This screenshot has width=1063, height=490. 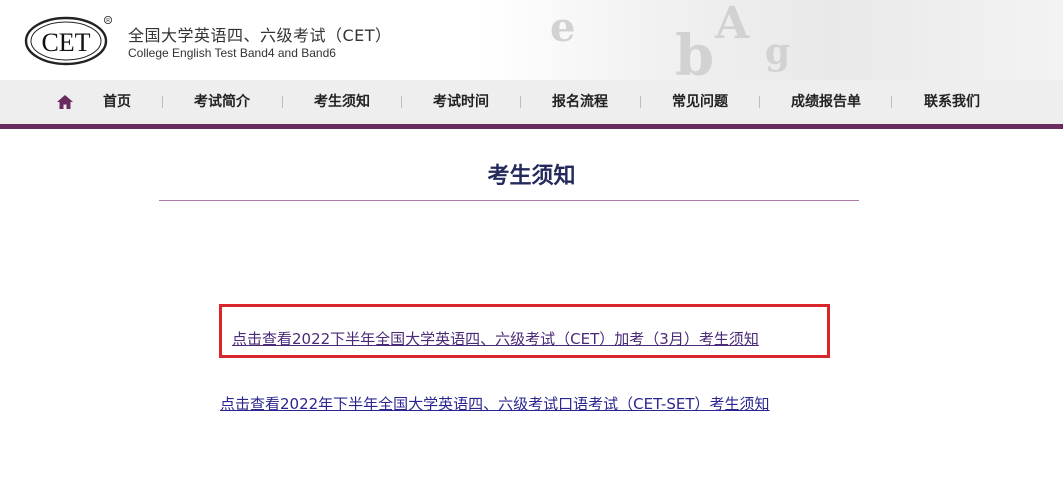 What do you see at coordinates (108, 21) in the screenshot?
I see `svg-text: R` at bounding box center [108, 21].